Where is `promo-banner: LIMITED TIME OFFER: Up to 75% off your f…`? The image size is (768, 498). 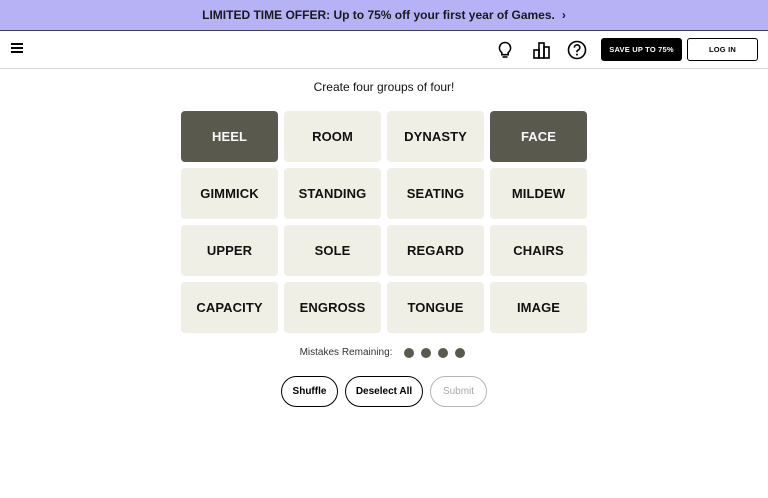
promo-banner: LIMITED TIME OFFER: Up to 75% off your f… is located at coordinates (384, 15).